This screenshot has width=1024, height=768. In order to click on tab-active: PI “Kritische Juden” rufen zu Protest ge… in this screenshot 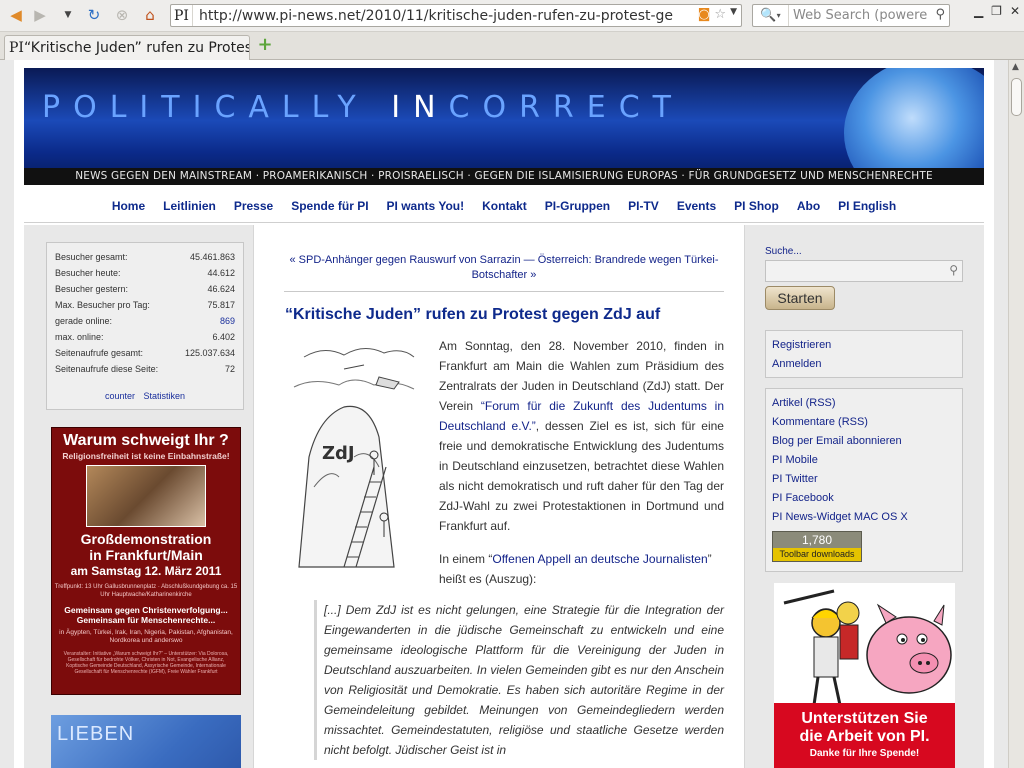, I will do `click(127, 47)`.